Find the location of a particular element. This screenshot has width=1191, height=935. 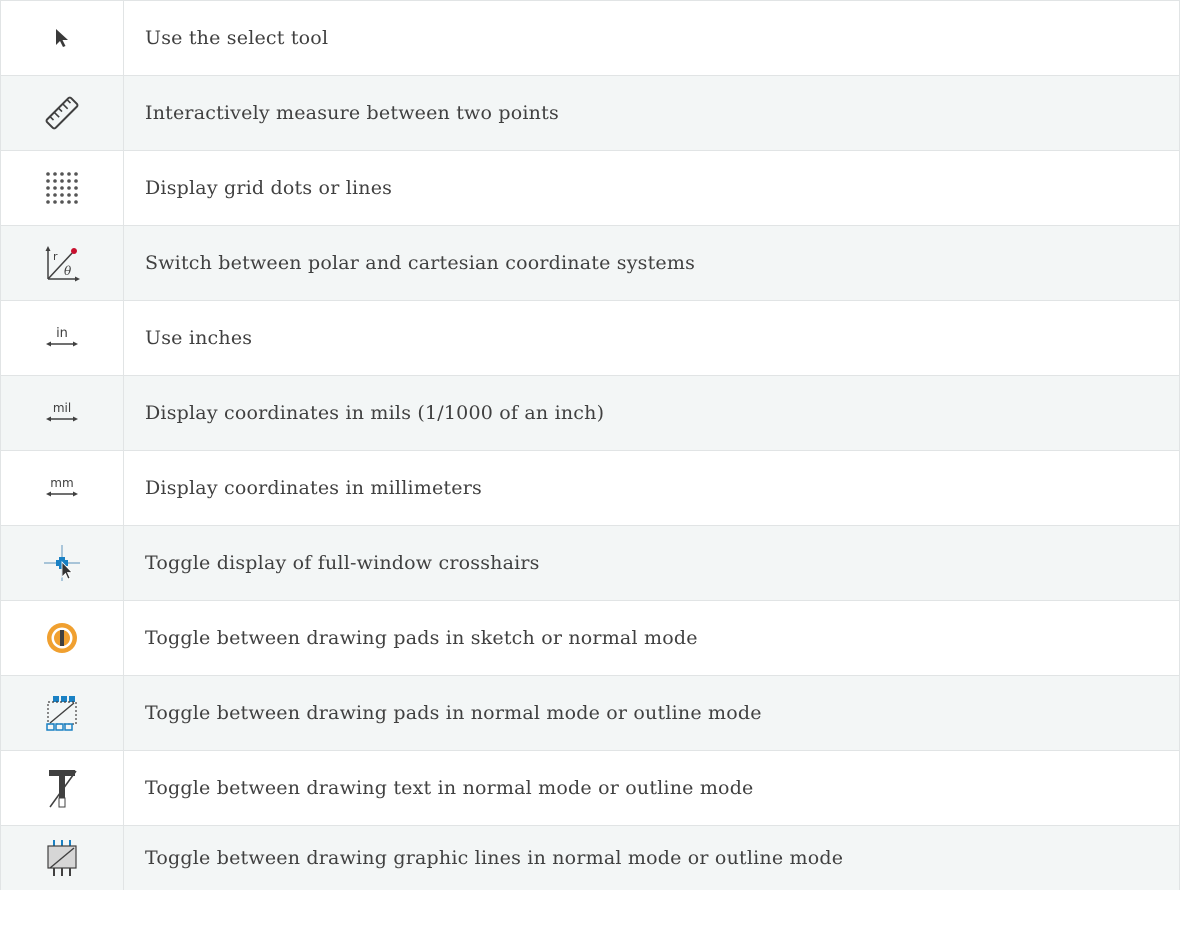

svg-text: mm is located at coordinates (61, 483).